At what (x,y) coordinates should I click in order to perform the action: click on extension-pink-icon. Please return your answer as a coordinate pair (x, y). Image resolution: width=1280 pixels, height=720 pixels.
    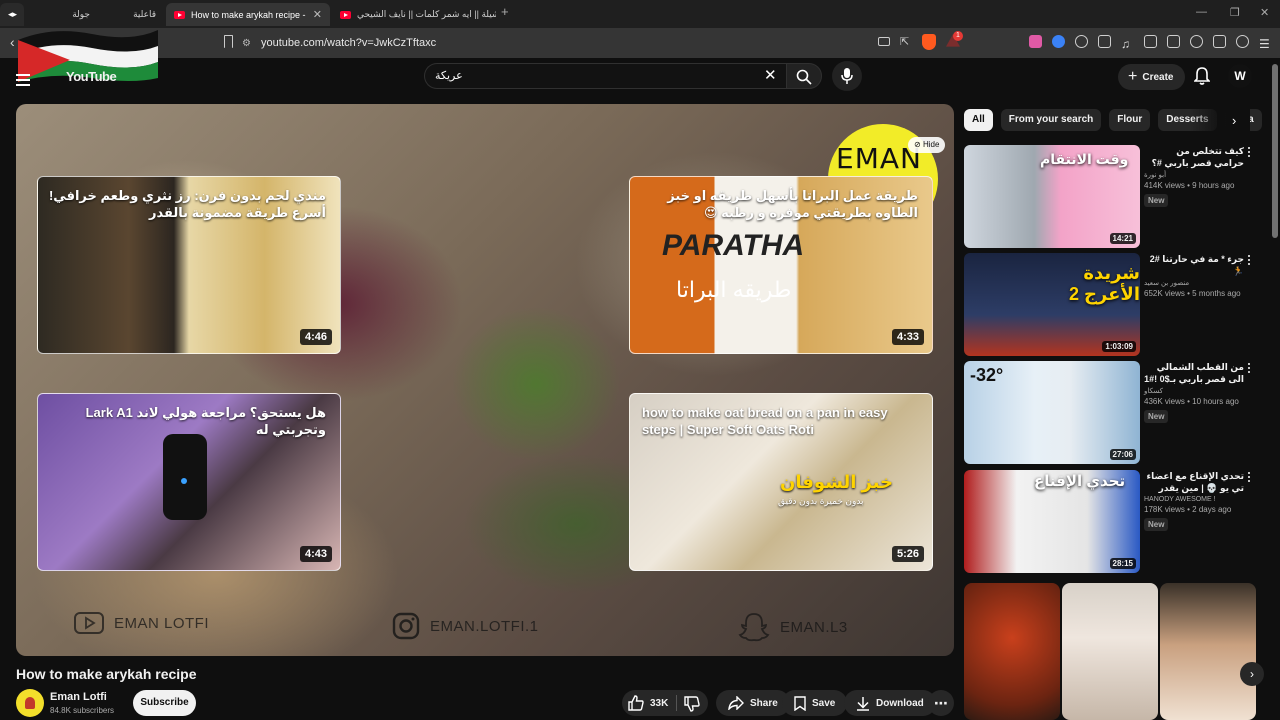
    Looking at the image, I should click on (1035, 41).